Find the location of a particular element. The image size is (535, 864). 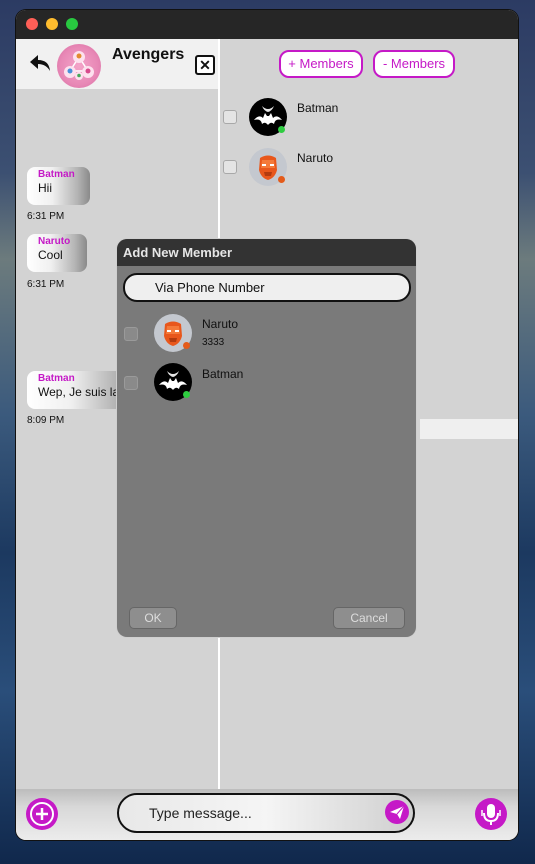

member-name: Batman is located at coordinates (318, 108).